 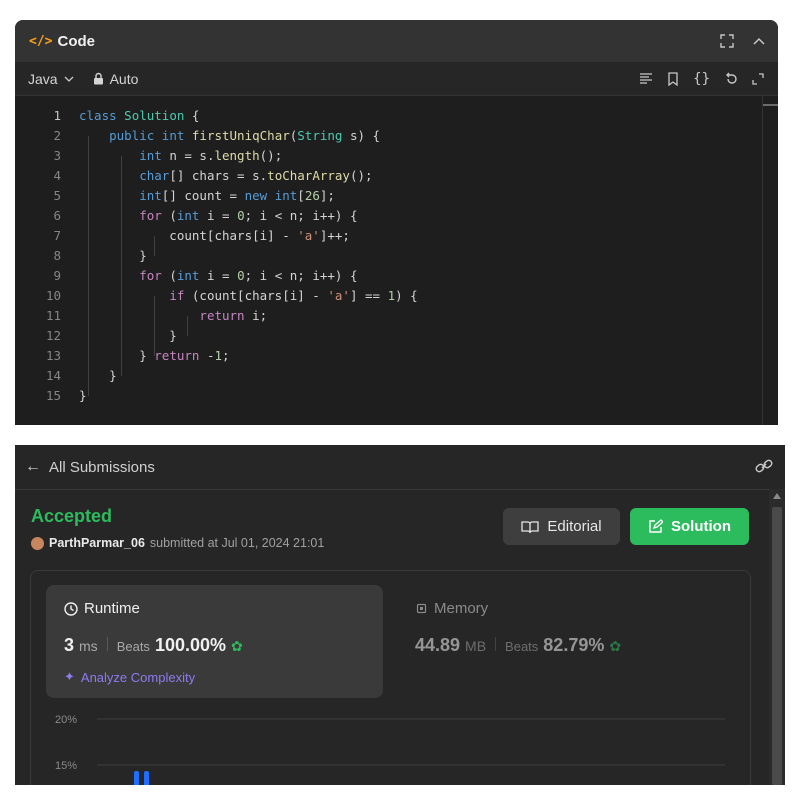 I want to click on memory-beats-value: 82.79%, so click(x=574, y=645).